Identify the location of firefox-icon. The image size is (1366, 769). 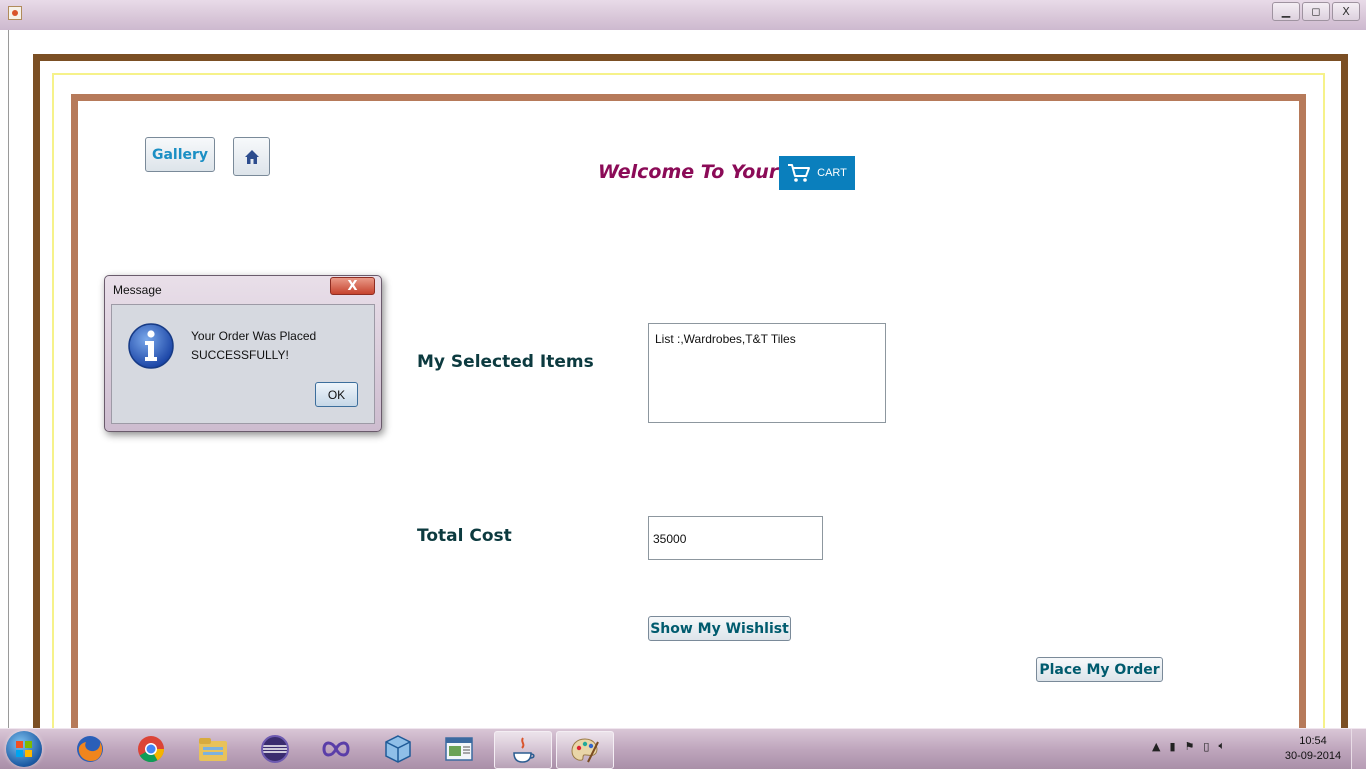
(90, 749).